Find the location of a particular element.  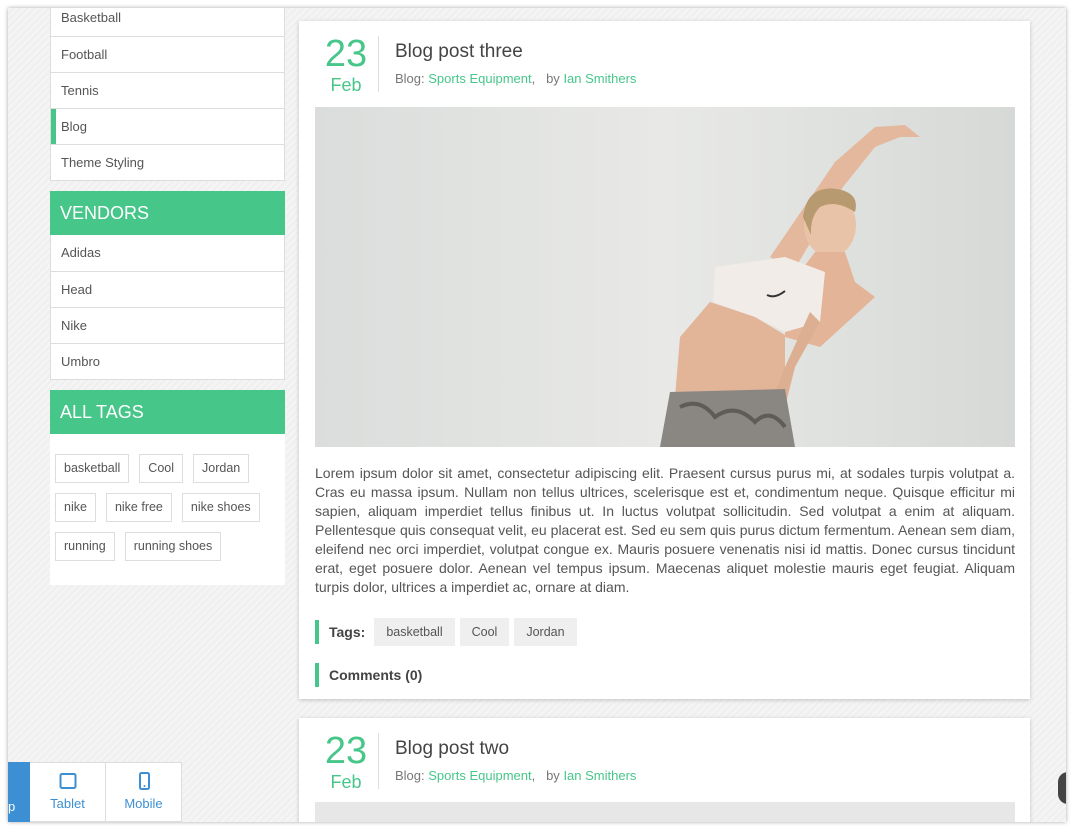

tag-link: basketball is located at coordinates (92, 468).